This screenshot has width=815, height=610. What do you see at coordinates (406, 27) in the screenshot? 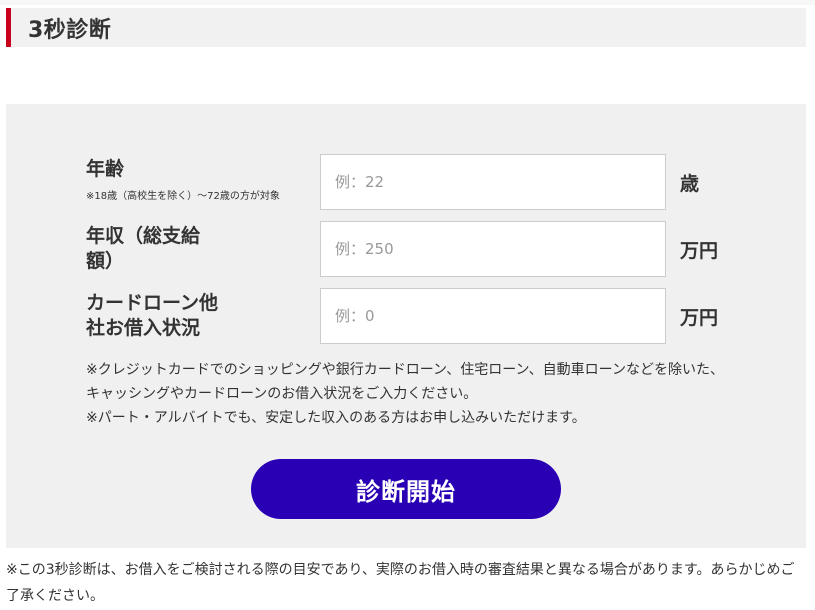
I see `section-header: 3秒診断` at bounding box center [406, 27].